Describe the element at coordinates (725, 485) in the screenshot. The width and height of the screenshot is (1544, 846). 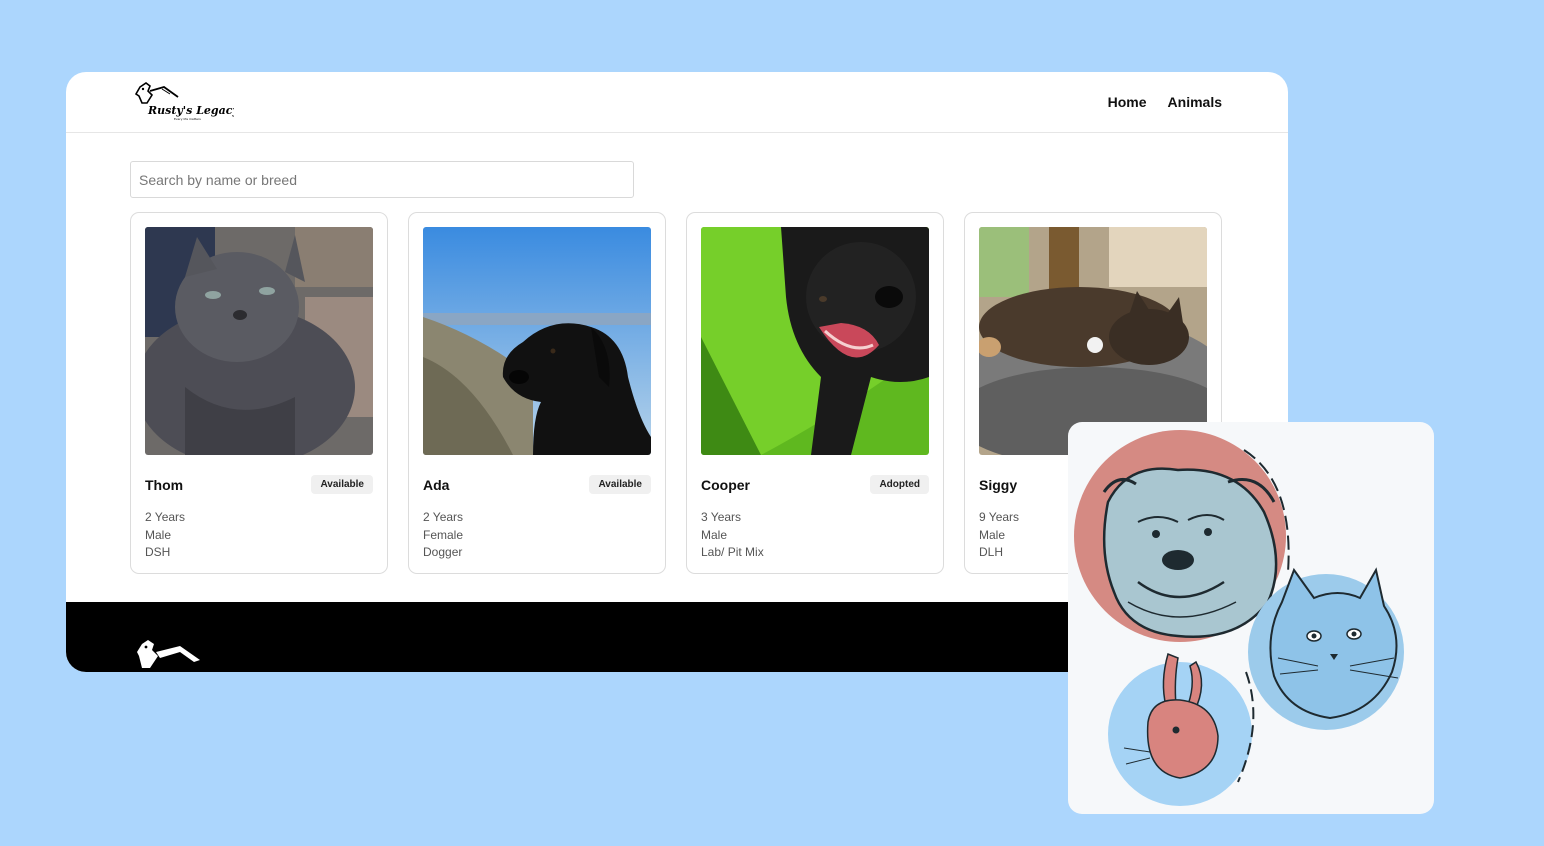
I see `animal-name: Cooper` at that location.